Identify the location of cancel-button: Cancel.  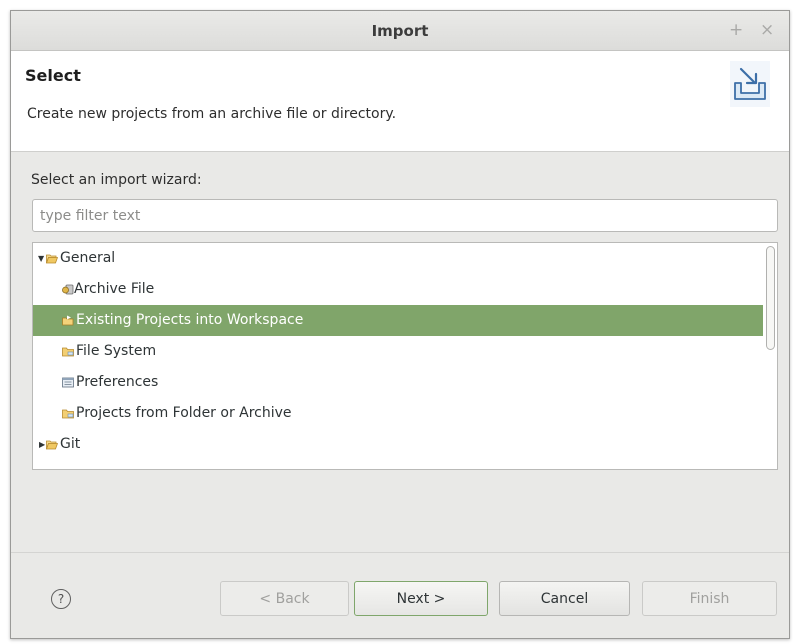
(564, 598).